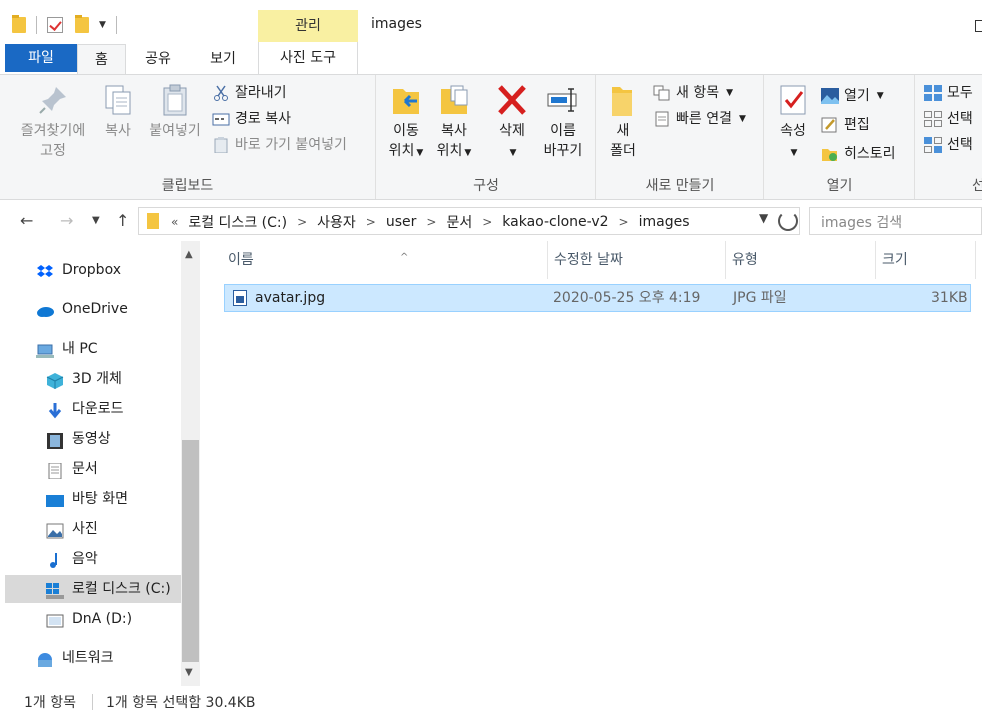  Describe the element at coordinates (96, 220) in the screenshot. I see `recent-locations-button: ▼` at that location.